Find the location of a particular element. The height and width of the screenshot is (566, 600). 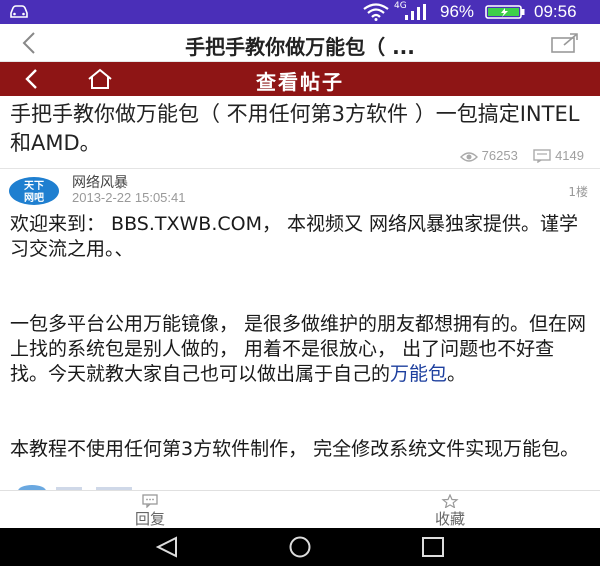

nav-home-icon is located at coordinates (300, 547).